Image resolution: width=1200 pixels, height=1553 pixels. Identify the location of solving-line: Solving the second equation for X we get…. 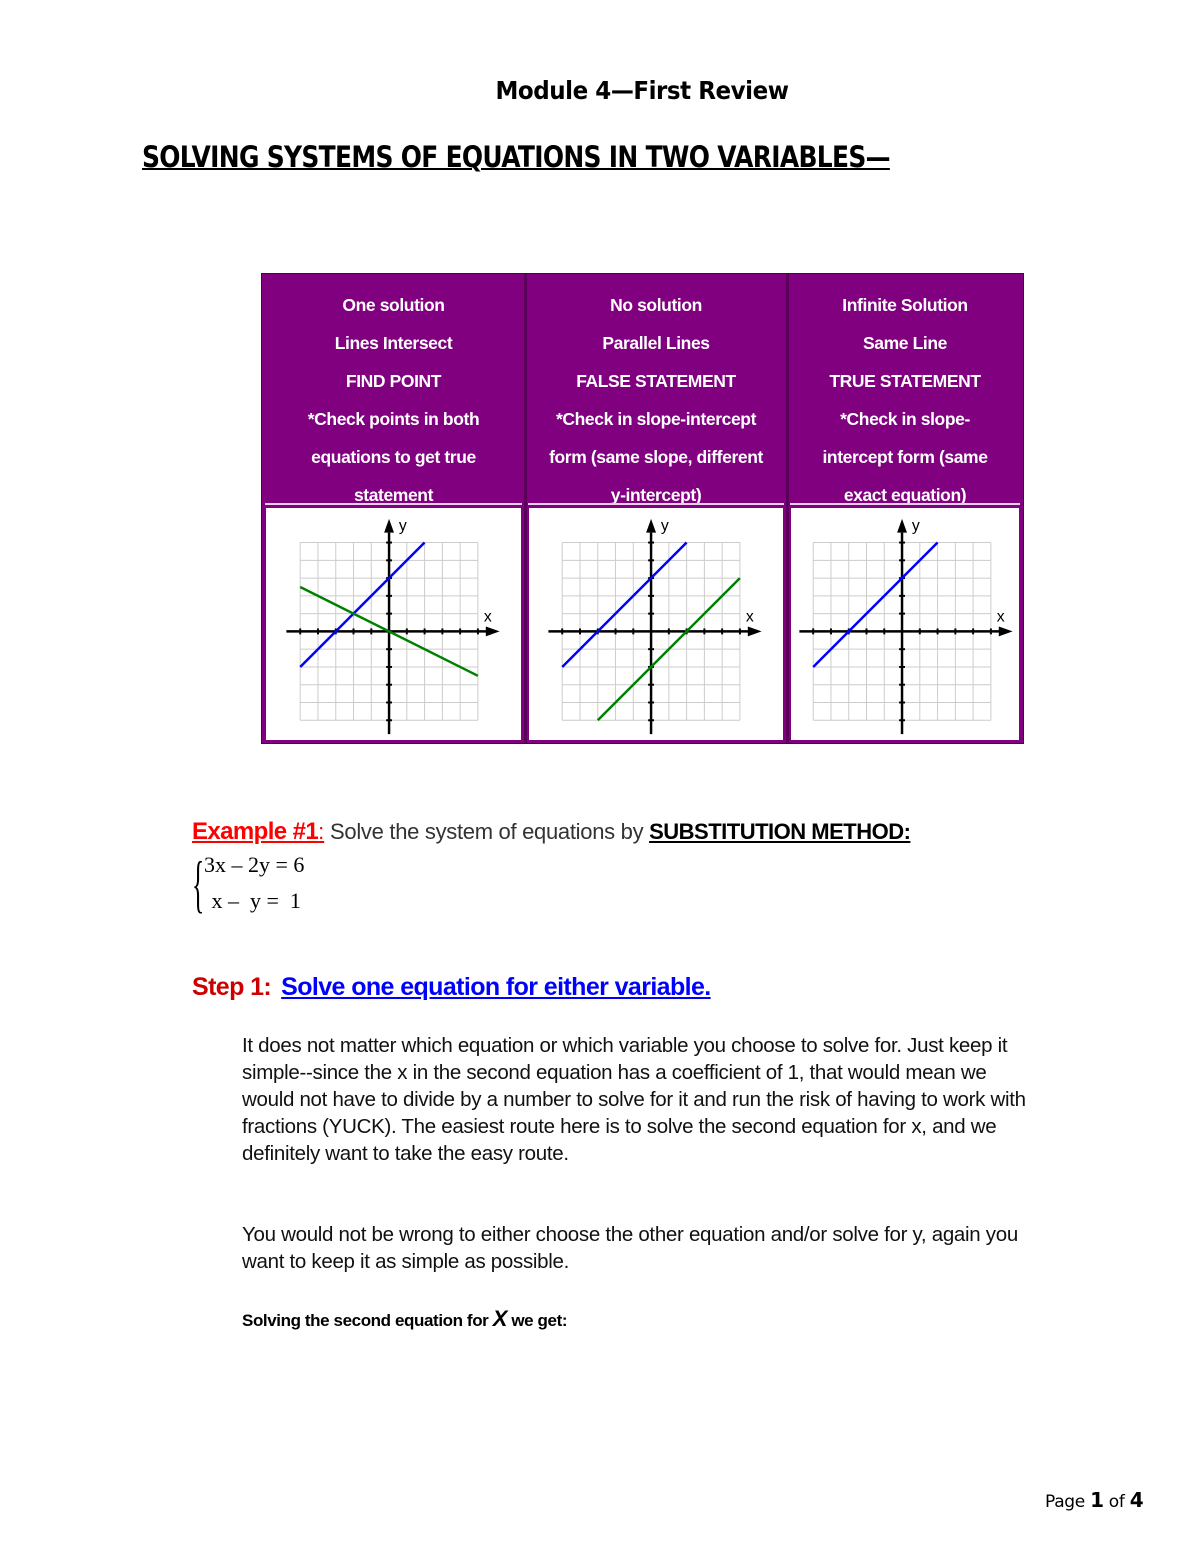
(404, 1319).